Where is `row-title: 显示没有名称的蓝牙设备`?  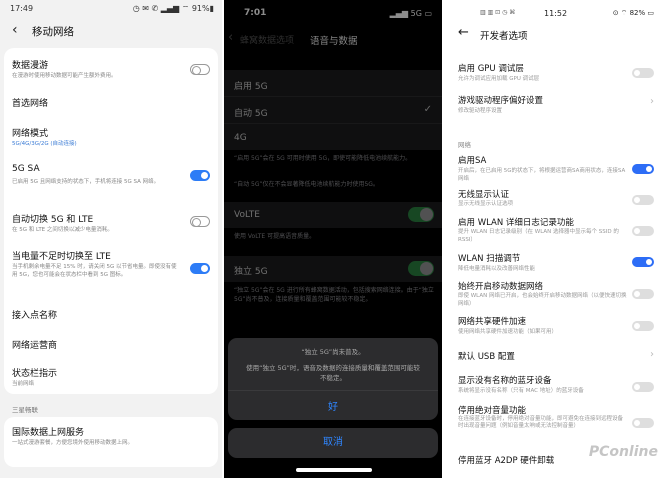 row-title: 显示没有名称的蓝牙设备 is located at coordinates (505, 381).